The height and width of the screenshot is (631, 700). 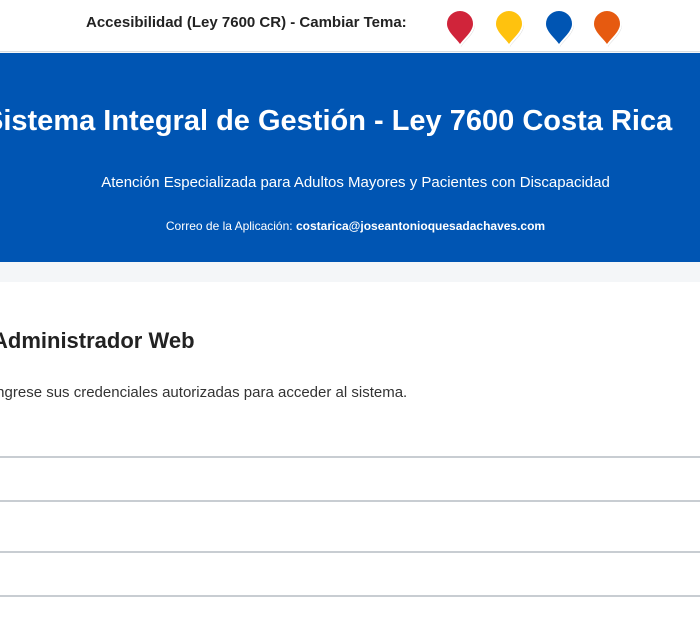 What do you see at coordinates (350, 481) in the screenshot?
I see `password-field` at bounding box center [350, 481].